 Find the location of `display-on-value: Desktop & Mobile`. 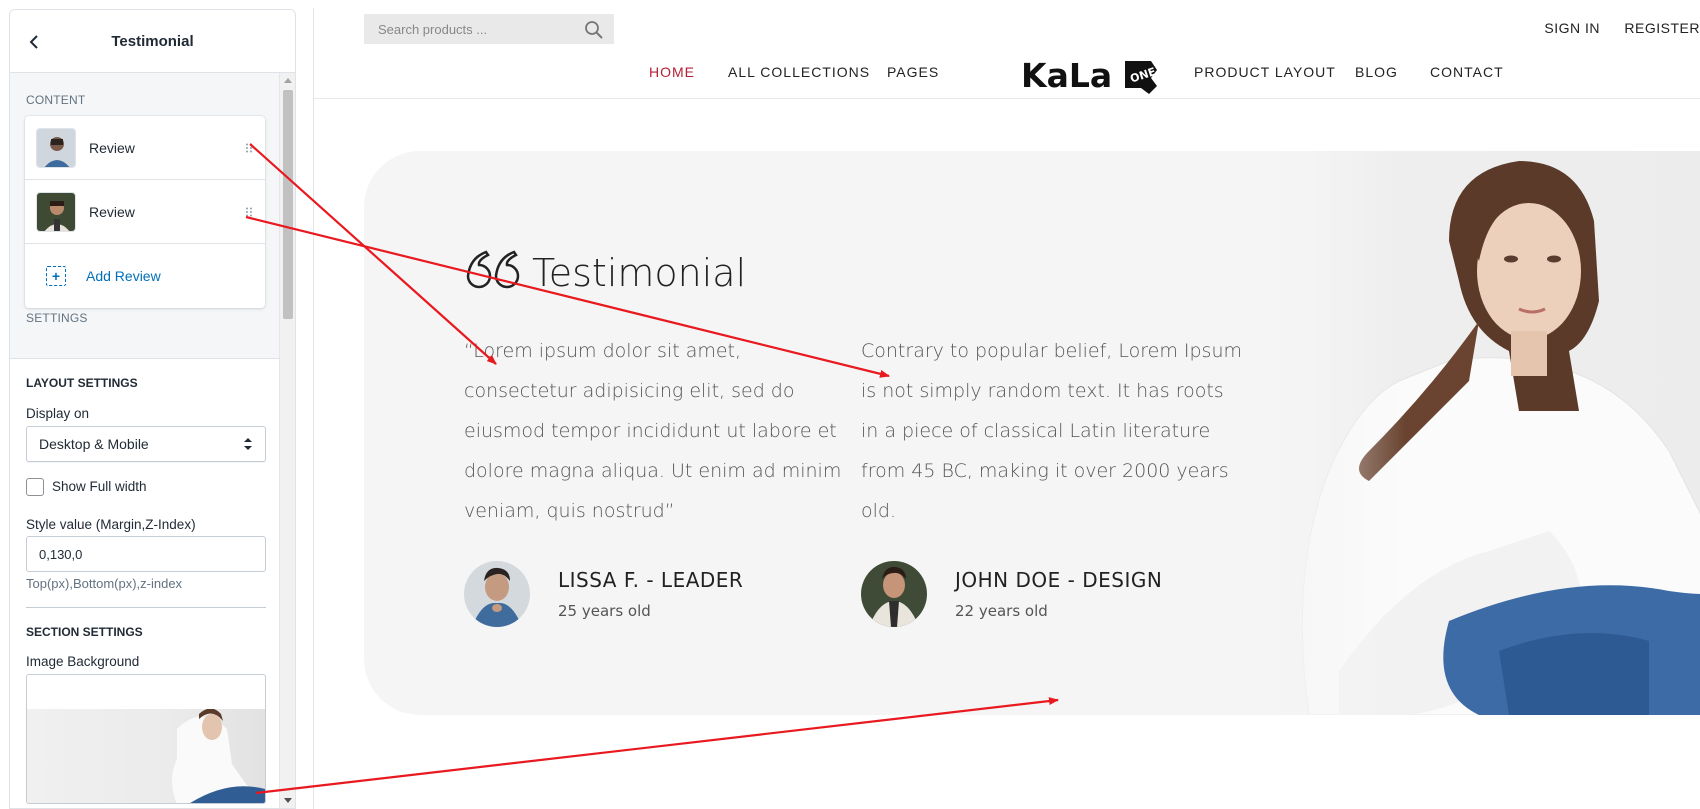

display-on-value: Desktop & Mobile is located at coordinates (94, 444).